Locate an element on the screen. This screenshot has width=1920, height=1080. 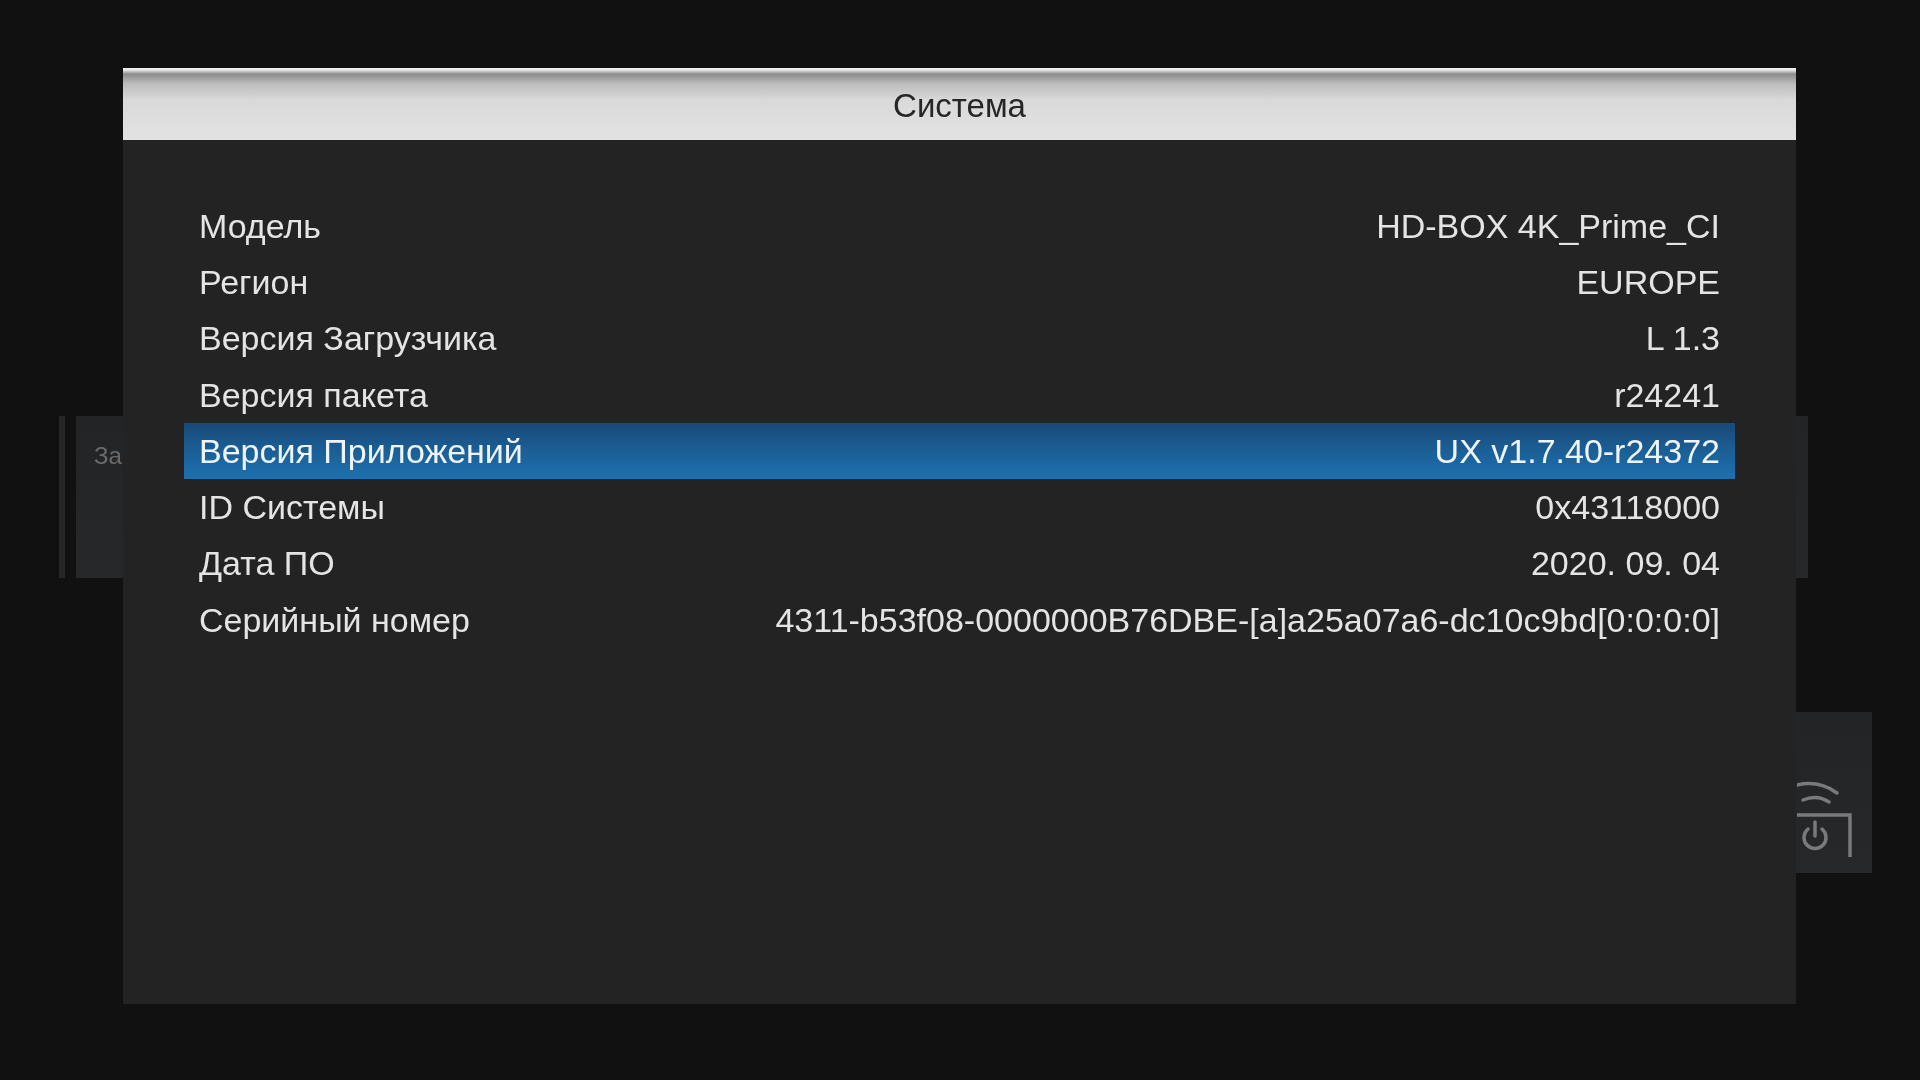
row-label: Серийный номер is located at coordinates (334, 620).